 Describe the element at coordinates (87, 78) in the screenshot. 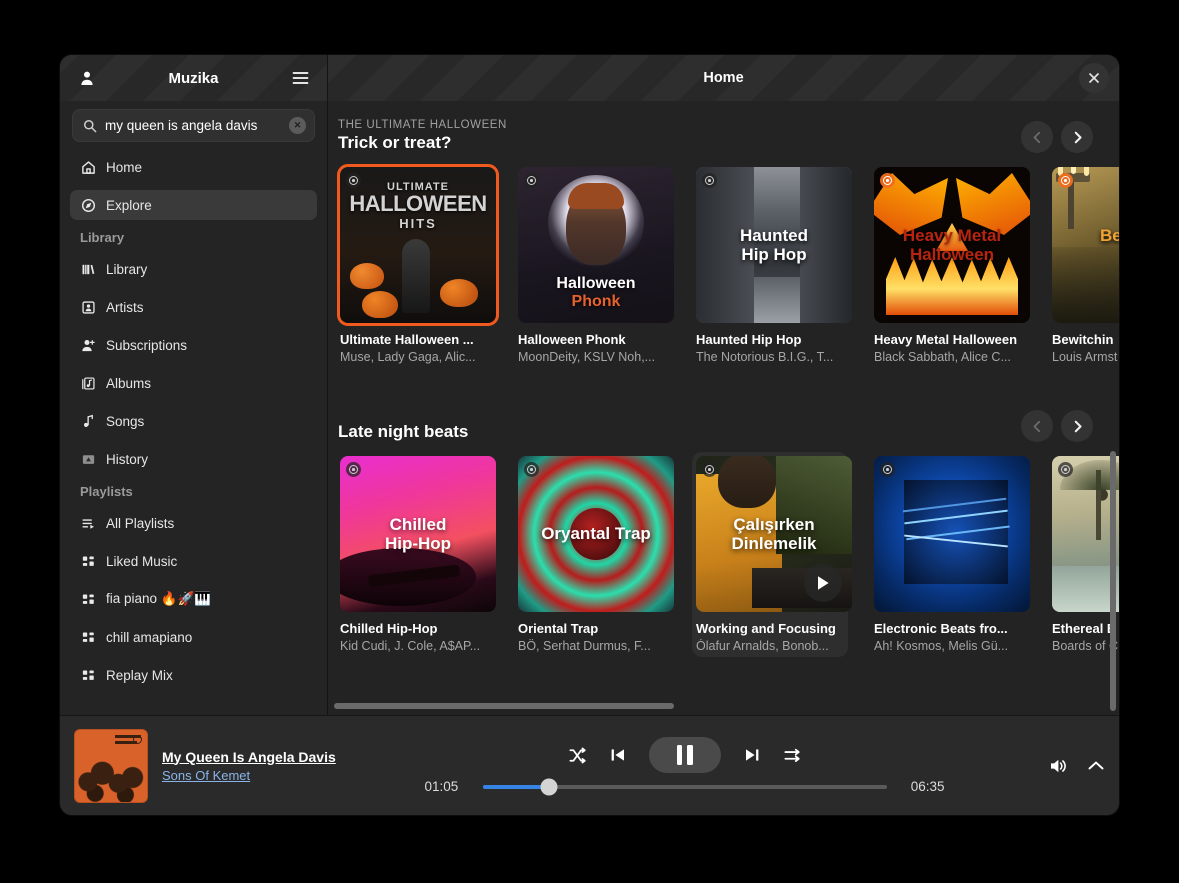

I see `account-avatar-icon` at that location.